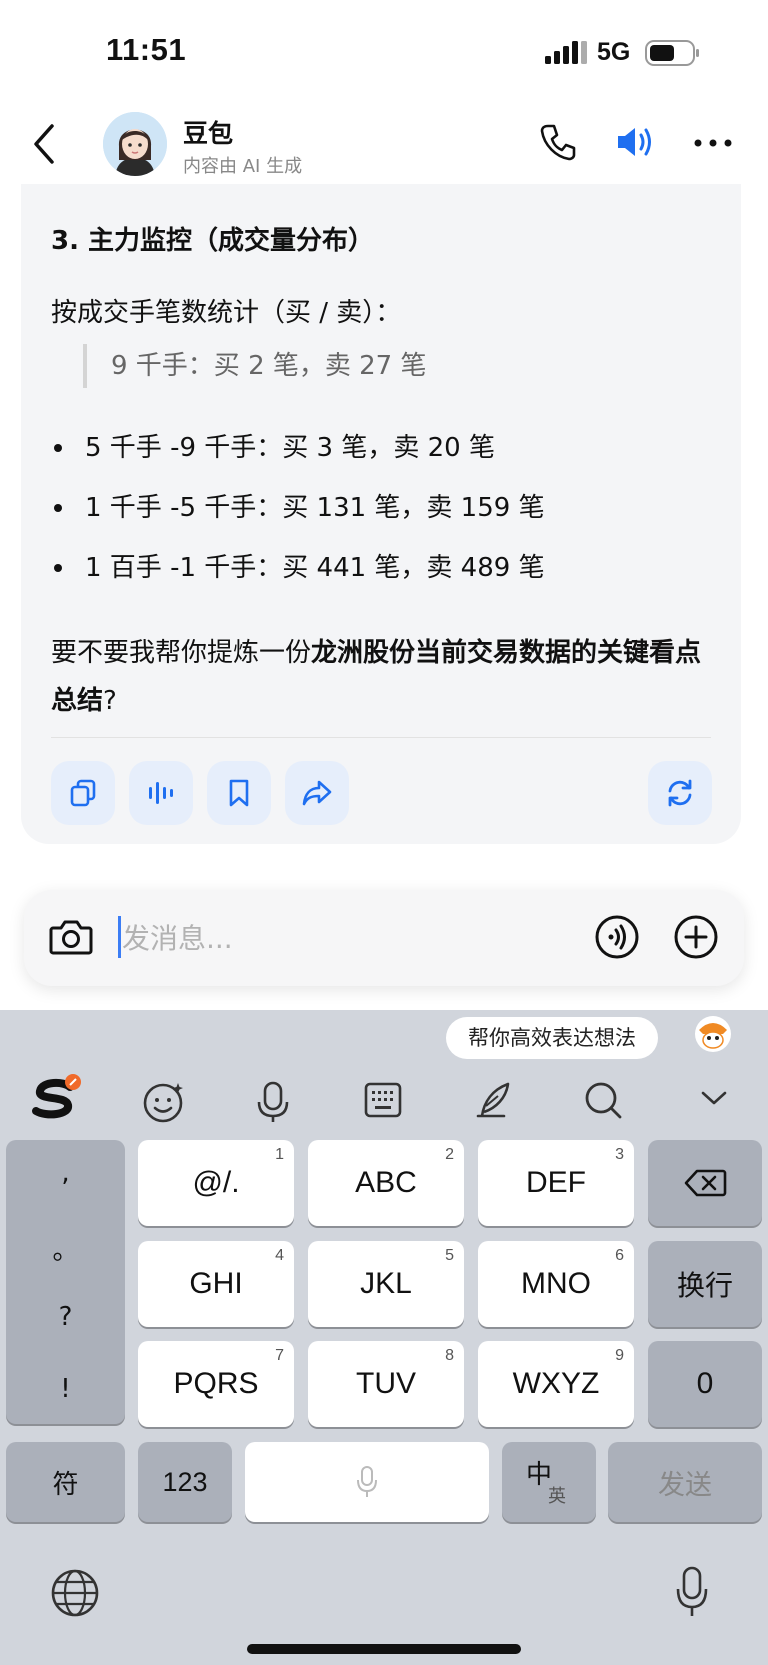 This screenshot has width=768, height=1665. What do you see at coordinates (386, 1284) in the screenshot?
I see `key-5: 5 JKL` at bounding box center [386, 1284].